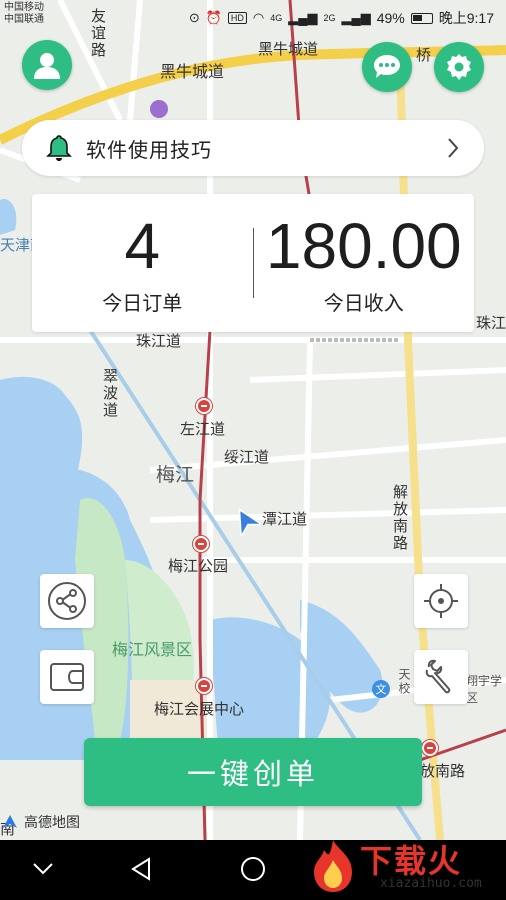  Describe the element at coordinates (288, 49) in the screenshot. I see `map-label-heiniucheng: 黑牛城道` at that location.